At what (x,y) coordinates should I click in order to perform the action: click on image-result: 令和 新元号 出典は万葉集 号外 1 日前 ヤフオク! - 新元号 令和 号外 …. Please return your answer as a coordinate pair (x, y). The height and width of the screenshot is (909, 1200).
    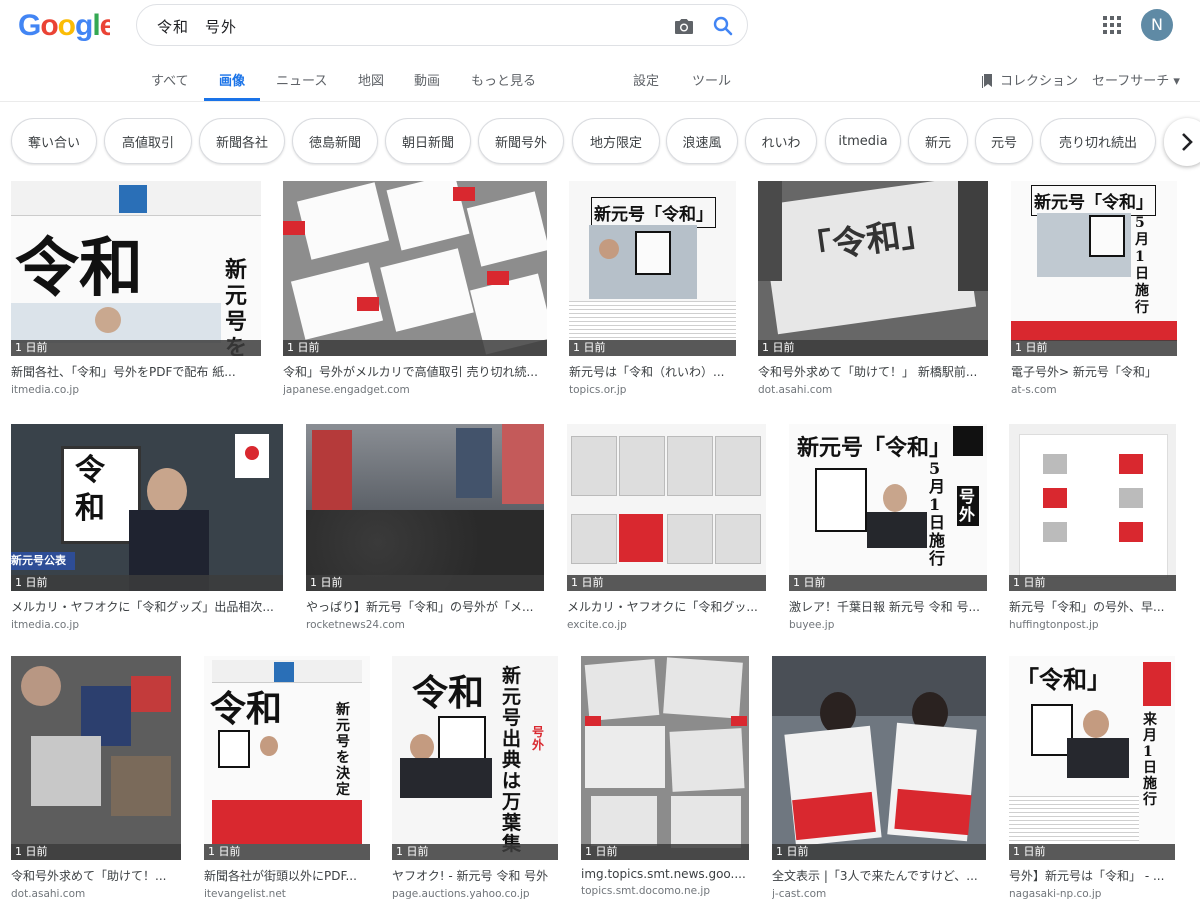
    Looking at the image, I should click on (475, 778).